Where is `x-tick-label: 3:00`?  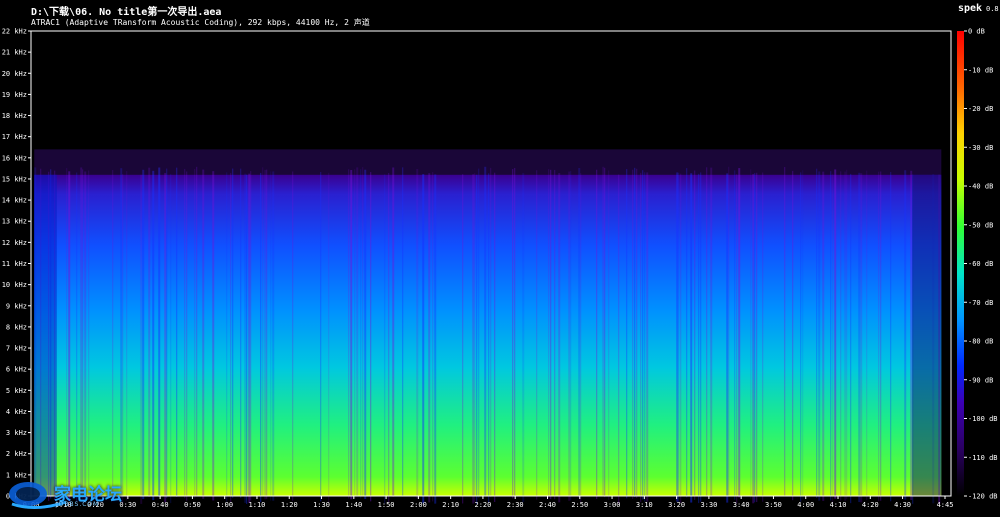 x-tick-label: 3:00 is located at coordinates (612, 505).